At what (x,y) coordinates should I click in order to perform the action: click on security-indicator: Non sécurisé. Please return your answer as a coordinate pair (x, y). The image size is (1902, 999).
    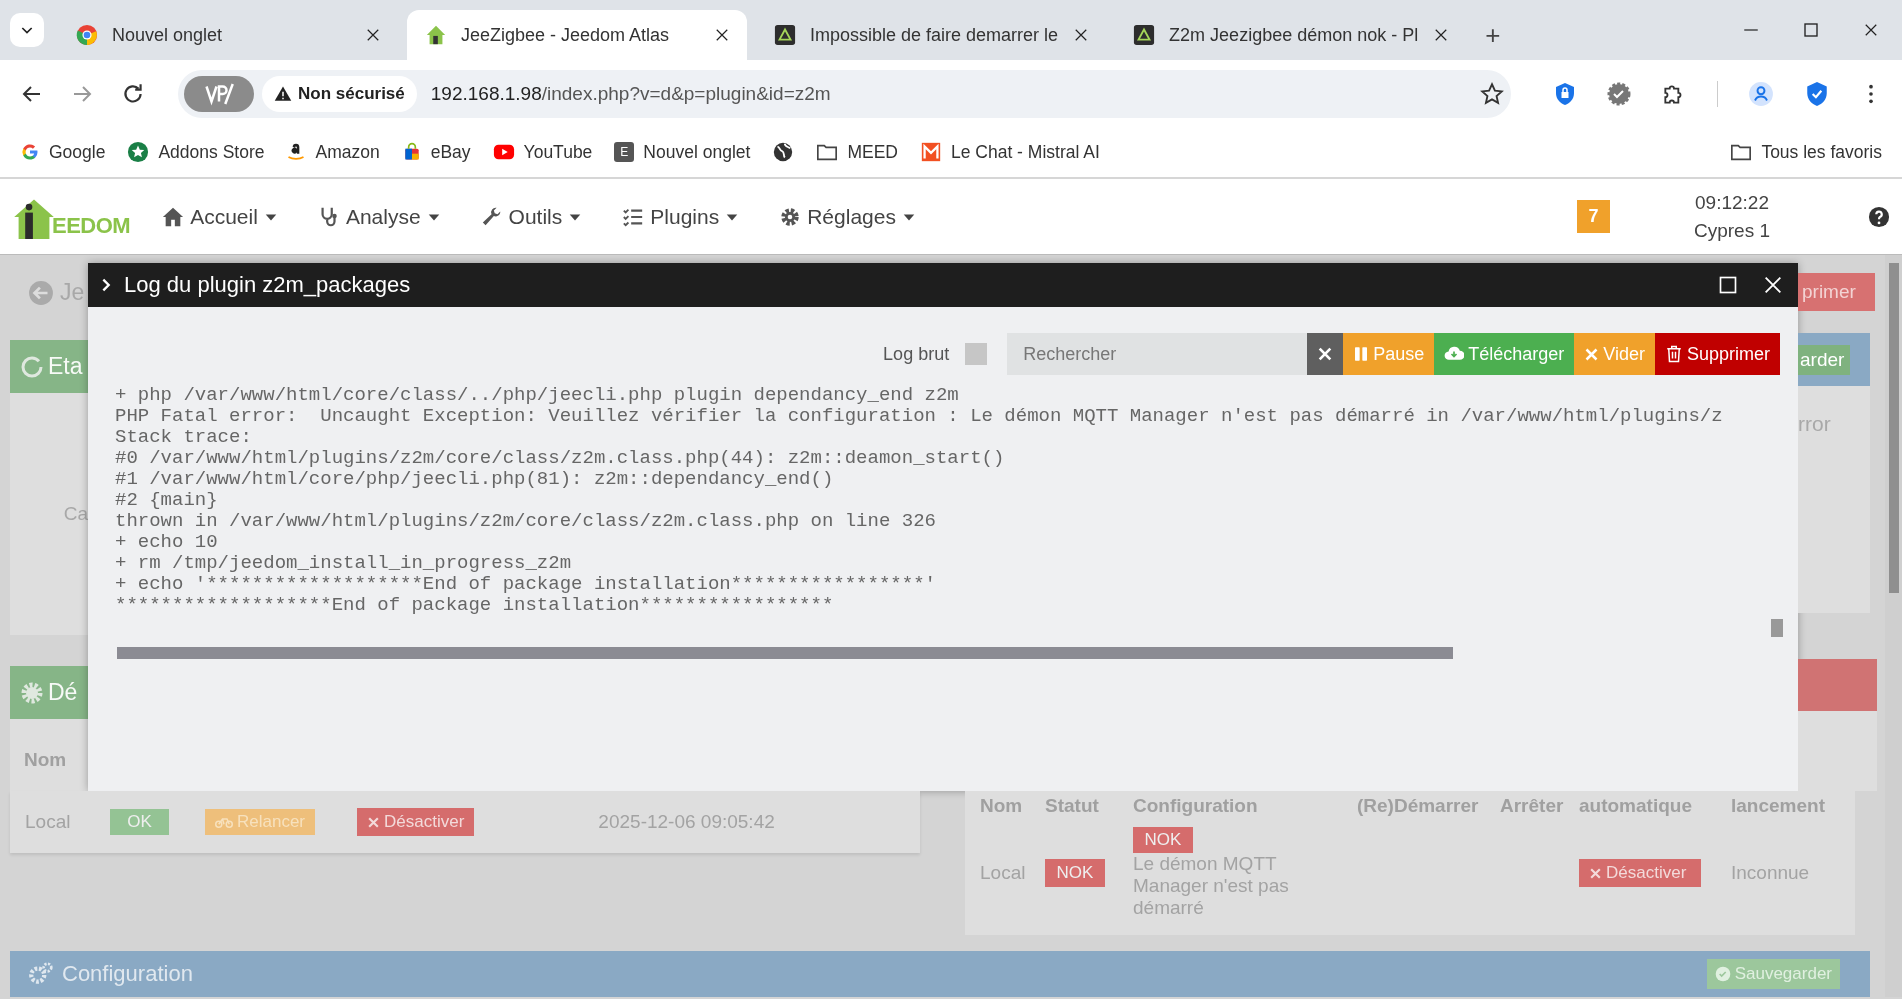
    Looking at the image, I should click on (339, 93).